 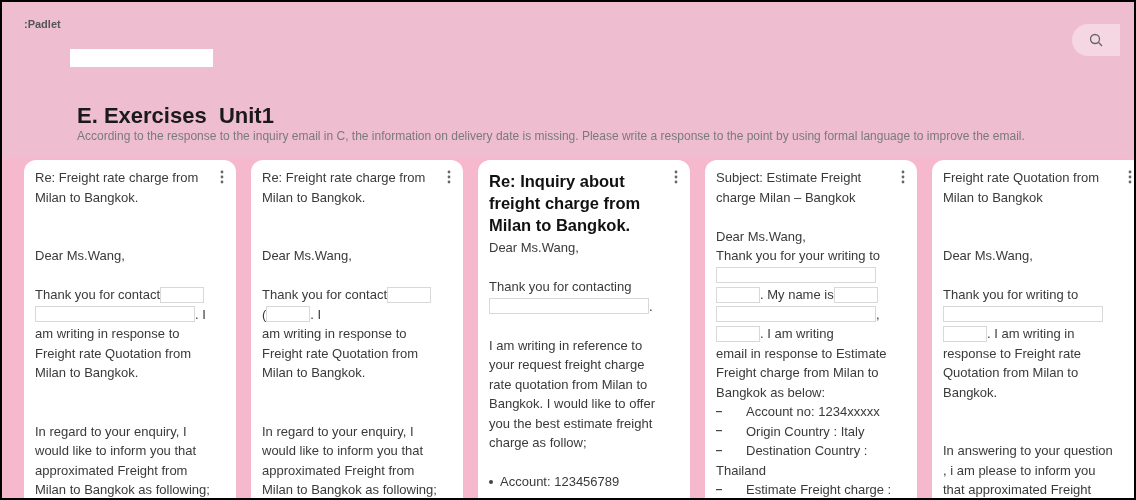 I want to click on post-text: rate quotation from Milan to, so click(x=568, y=384).